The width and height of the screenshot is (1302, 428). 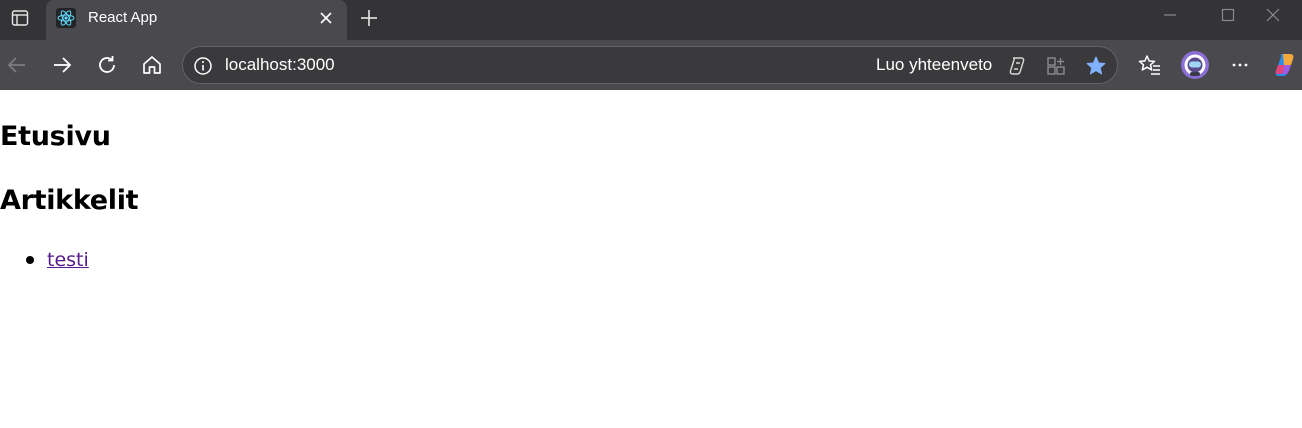 I want to click on list-item: testi, so click(x=44, y=260).